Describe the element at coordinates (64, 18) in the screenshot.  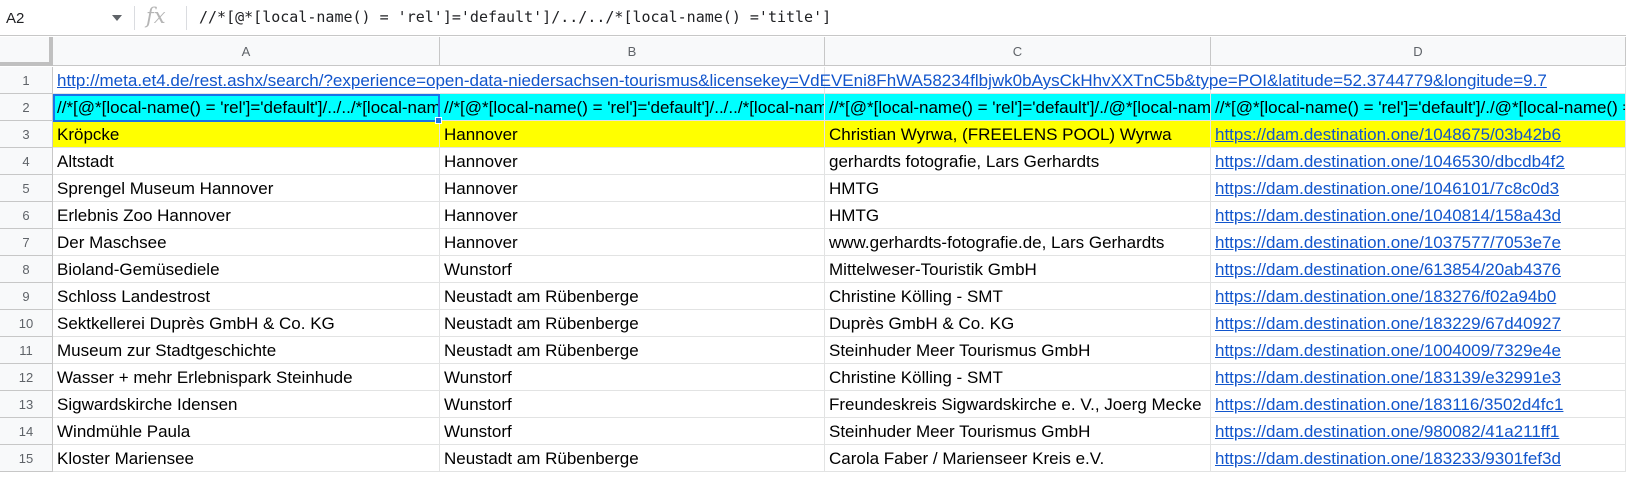
I see `name-box: A2` at that location.